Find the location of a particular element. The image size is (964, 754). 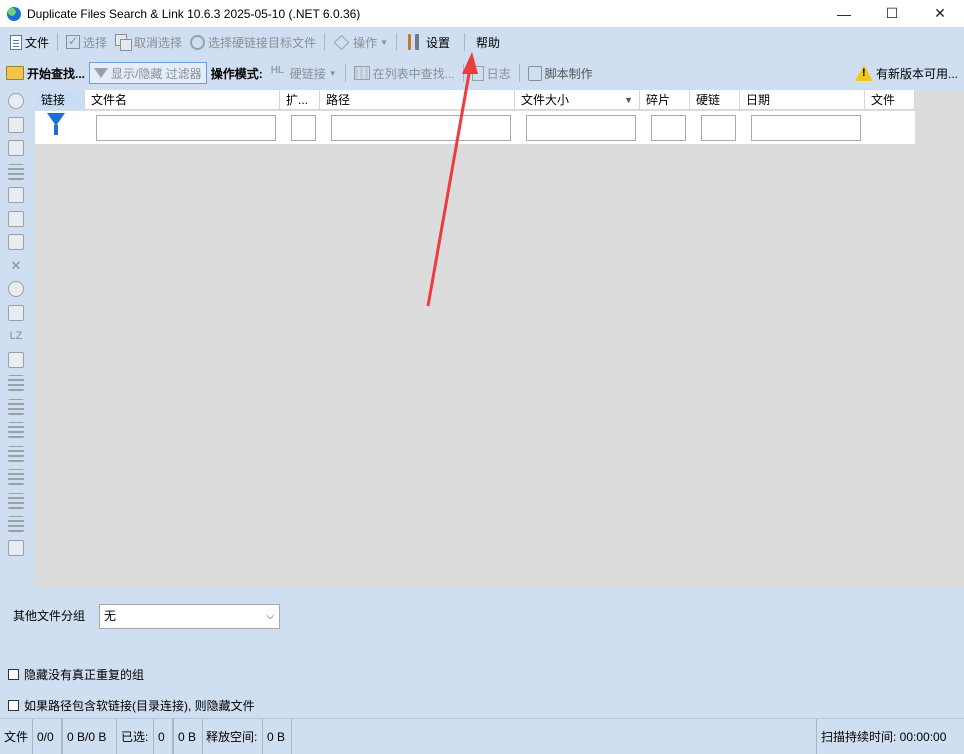

status-selected-label: 已选: is located at coordinates (135, 737).